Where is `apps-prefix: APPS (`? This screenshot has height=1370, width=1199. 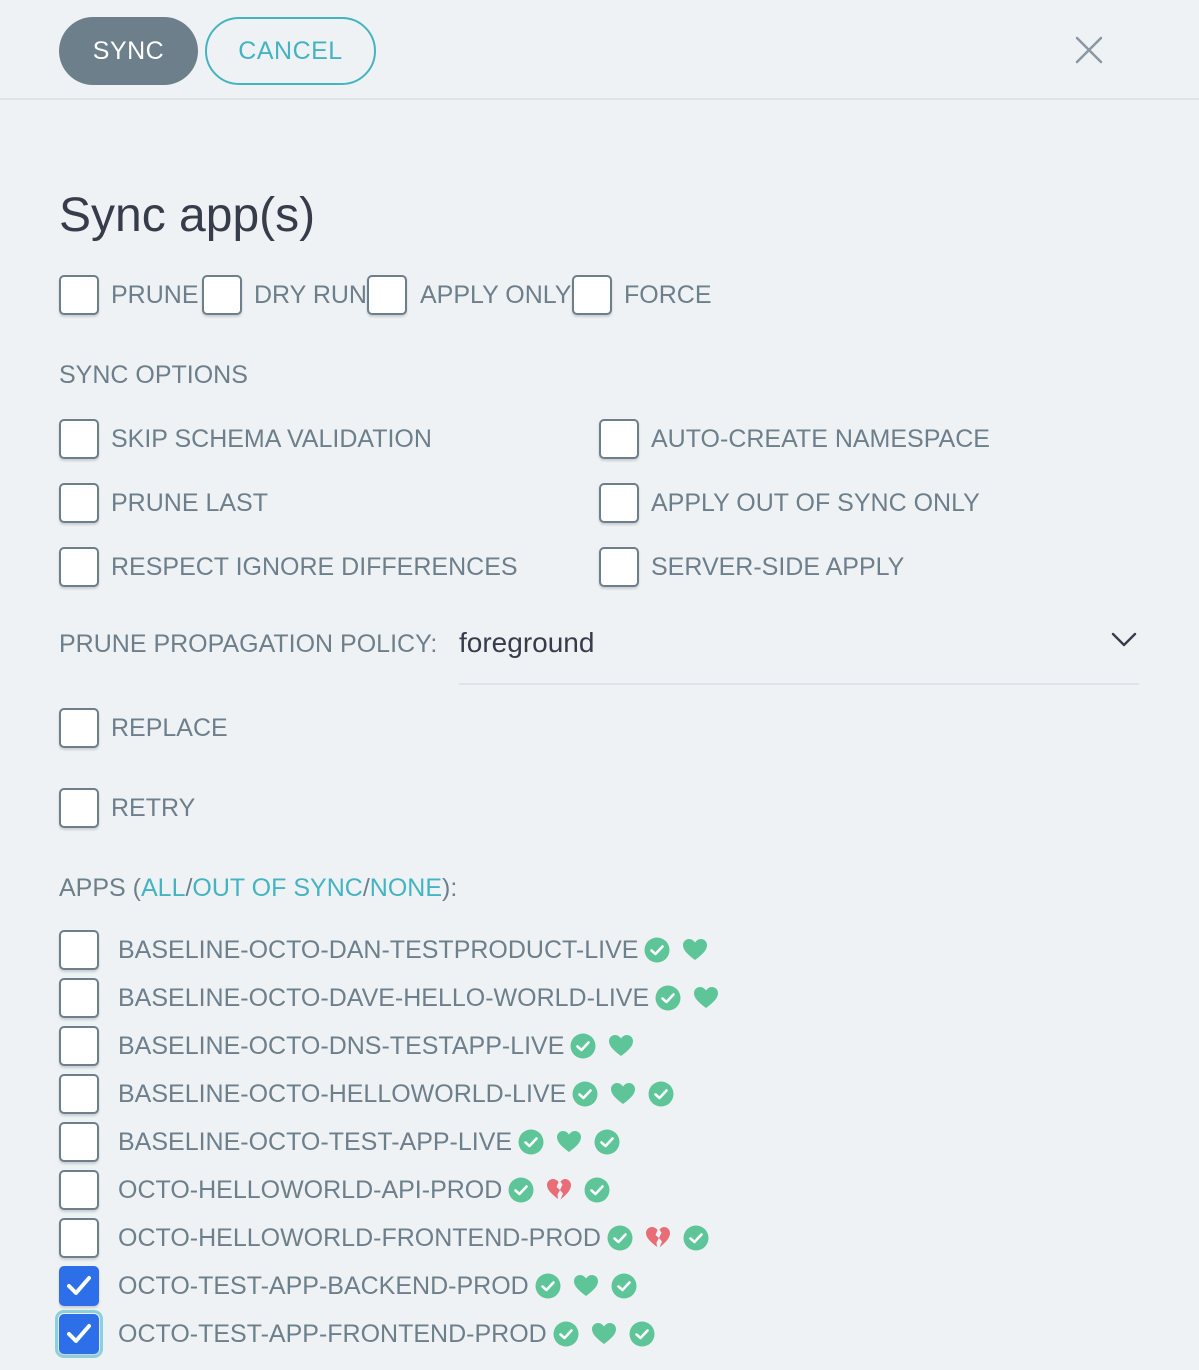 apps-prefix: APPS ( is located at coordinates (100, 888).